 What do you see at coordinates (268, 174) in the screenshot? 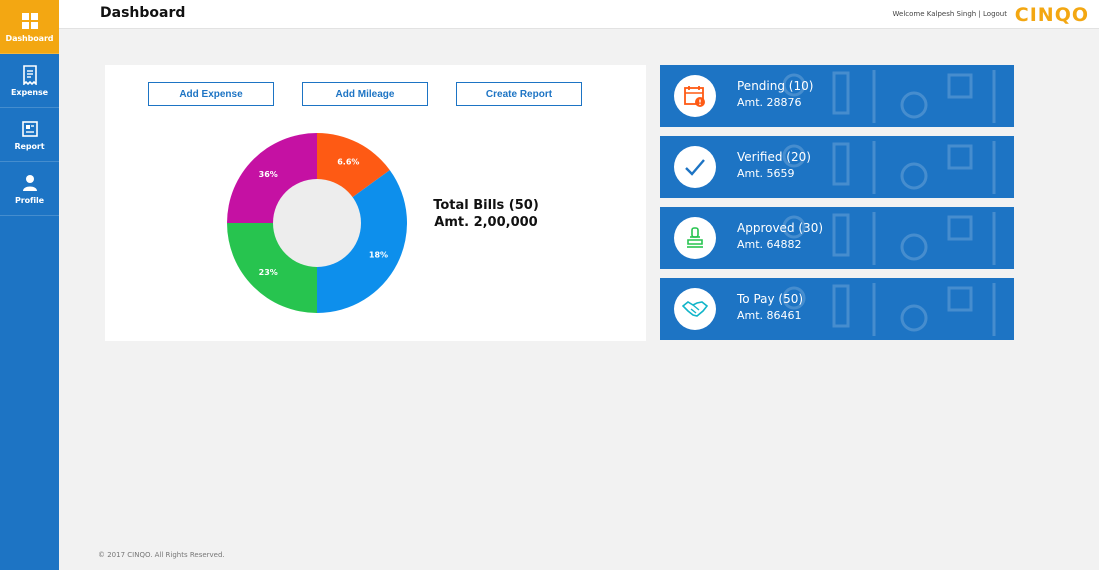
I see `donut-slice-label: 36%` at bounding box center [268, 174].